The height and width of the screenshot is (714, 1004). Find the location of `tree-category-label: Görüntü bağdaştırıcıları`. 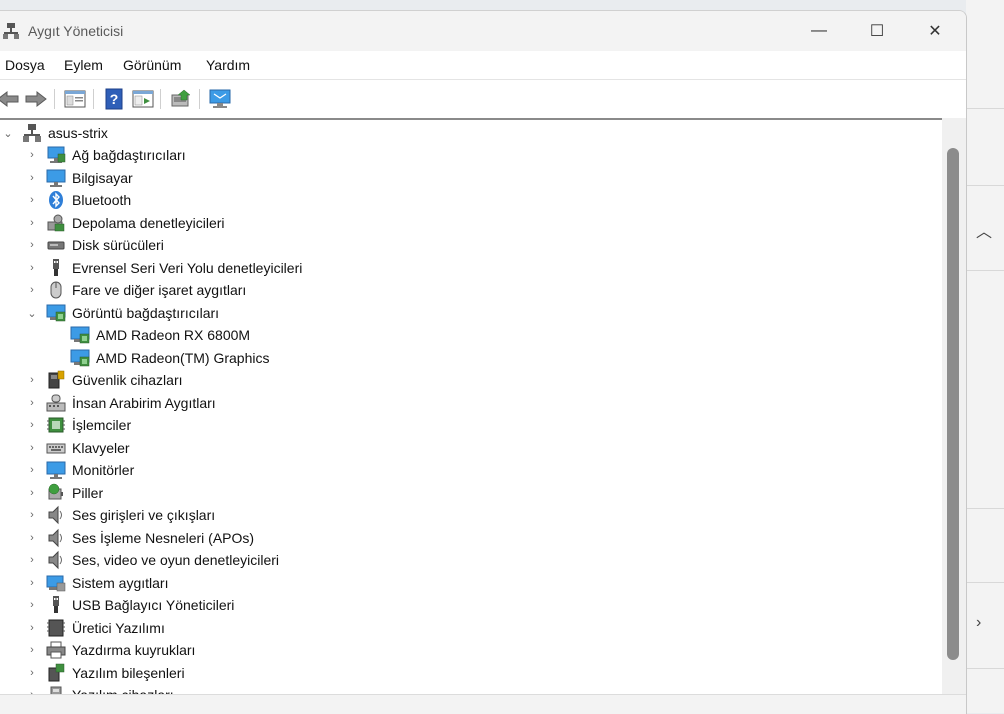

tree-category-label: Görüntü bağdaştırıcıları is located at coordinates (146, 313).